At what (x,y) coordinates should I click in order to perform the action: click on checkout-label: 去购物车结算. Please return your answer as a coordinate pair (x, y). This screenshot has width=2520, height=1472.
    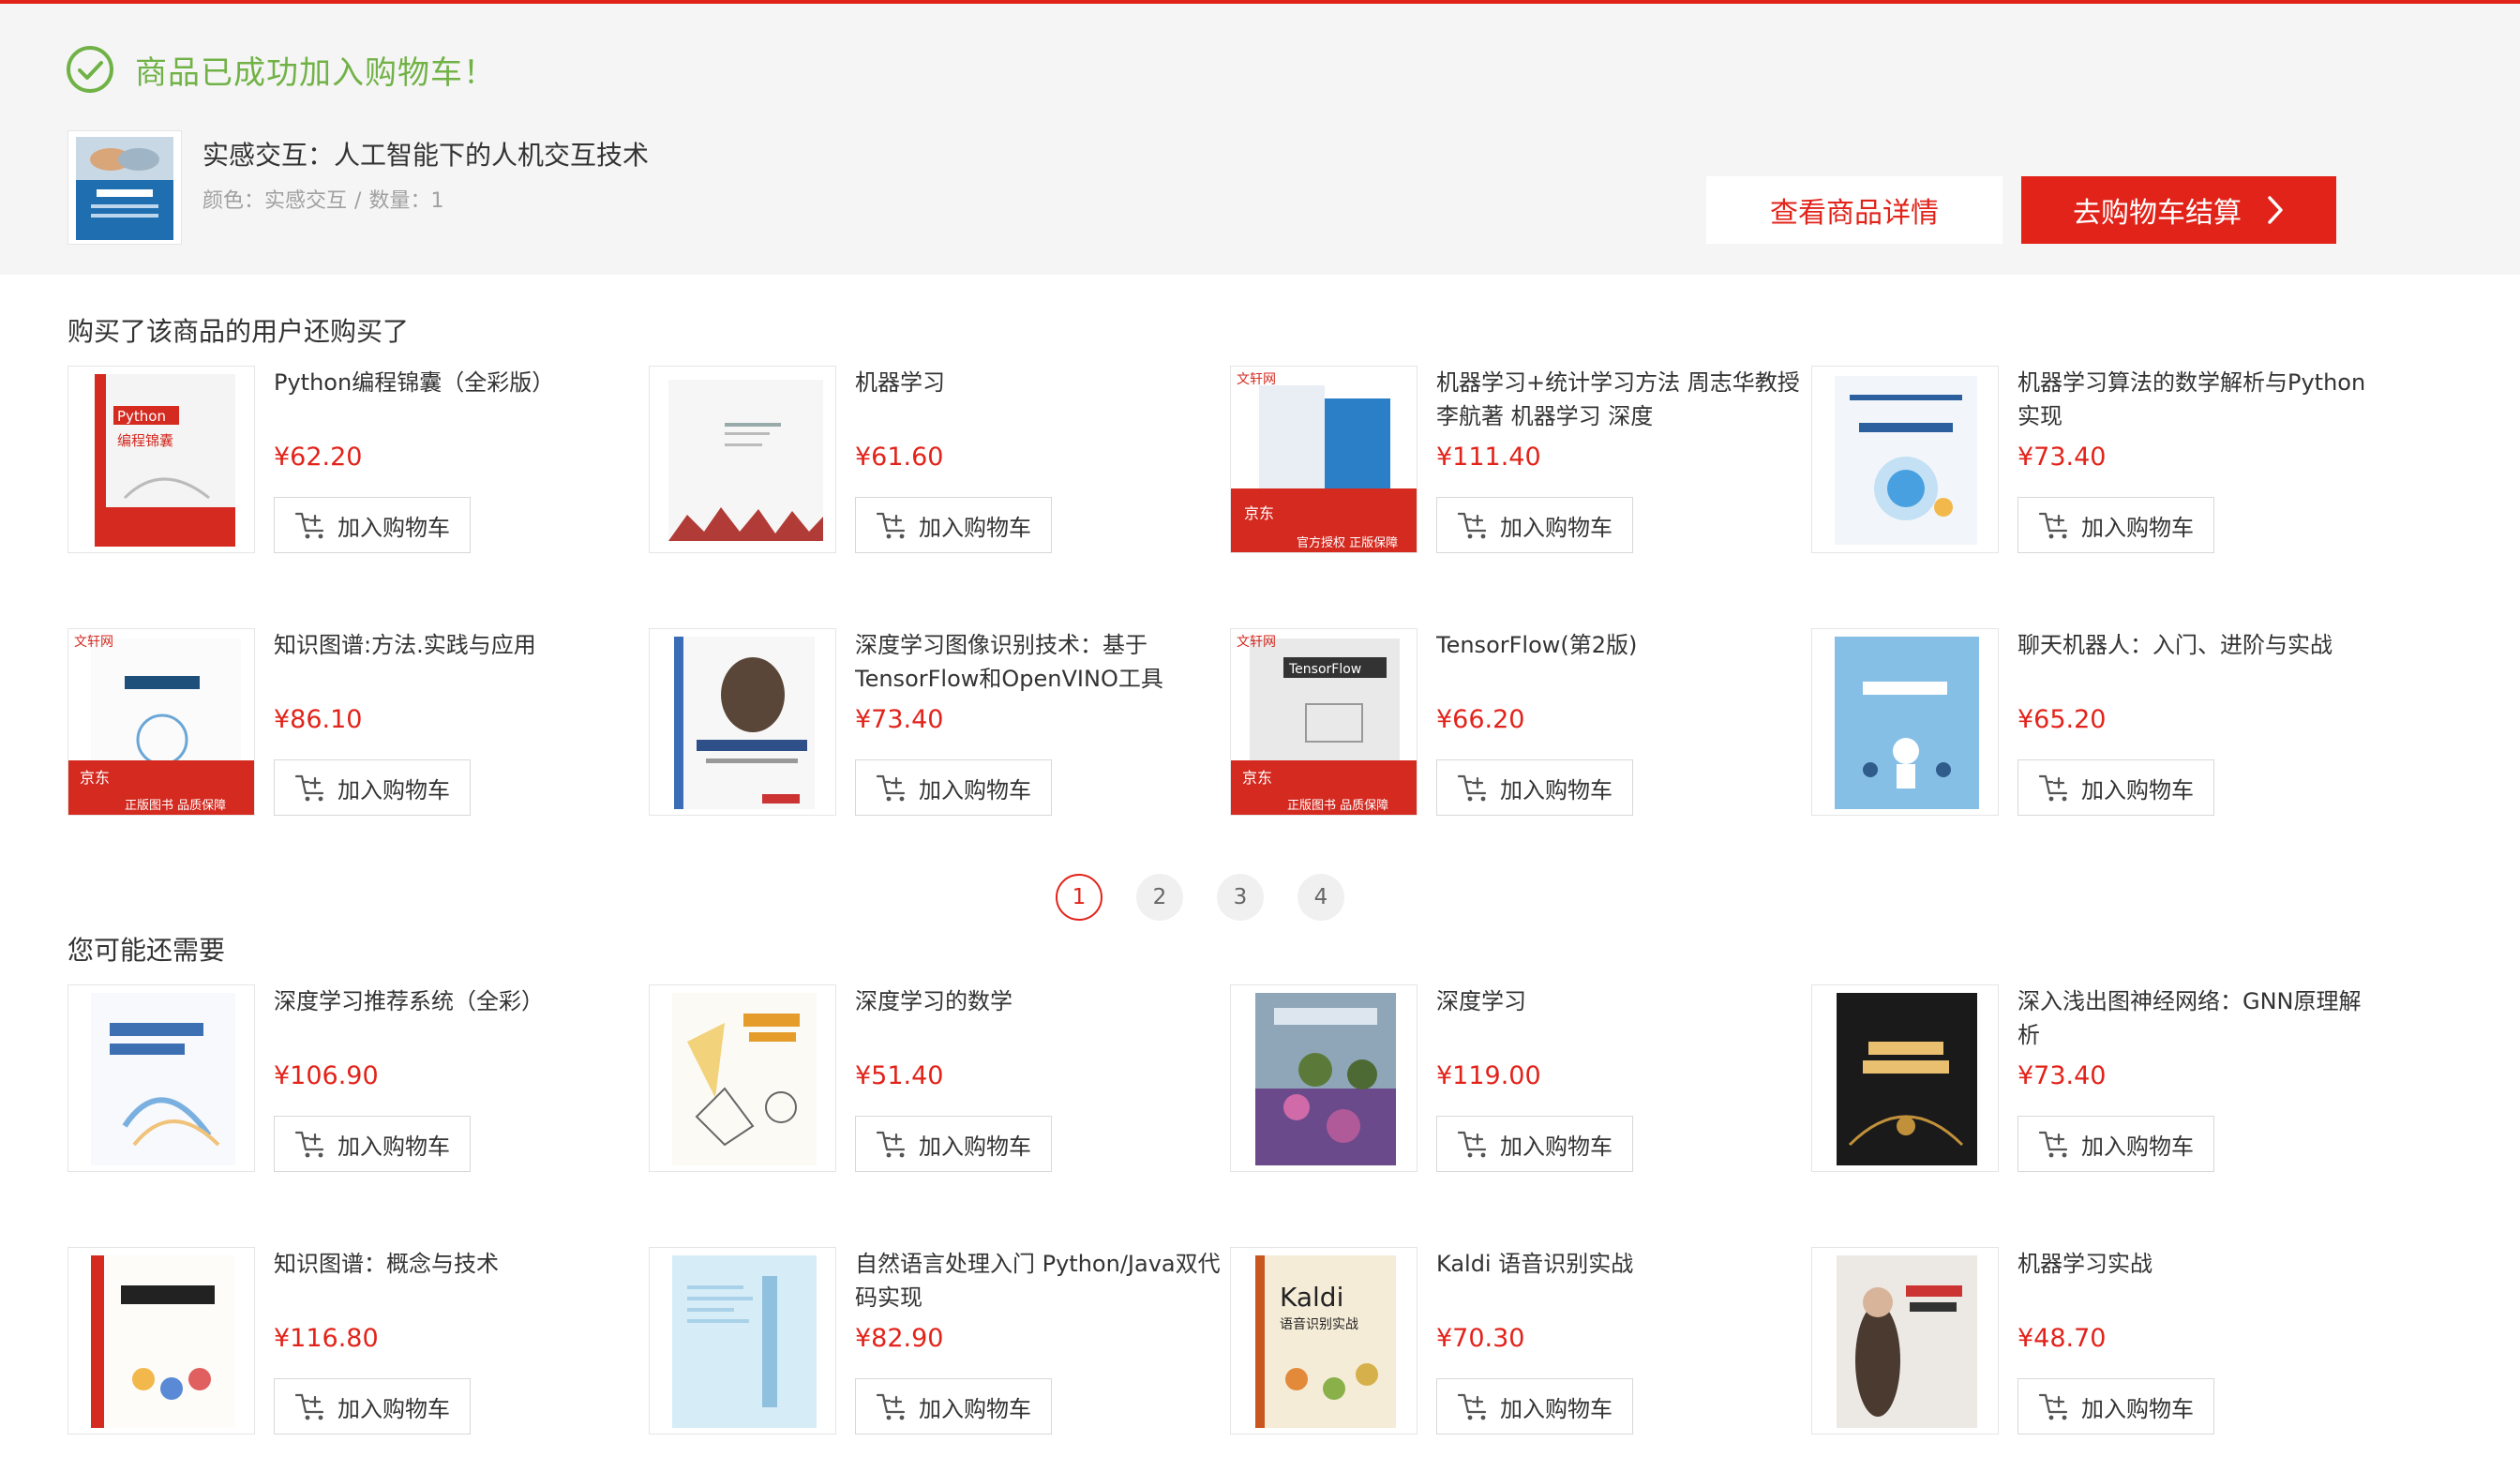
    Looking at the image, I should click on (2157, 213).